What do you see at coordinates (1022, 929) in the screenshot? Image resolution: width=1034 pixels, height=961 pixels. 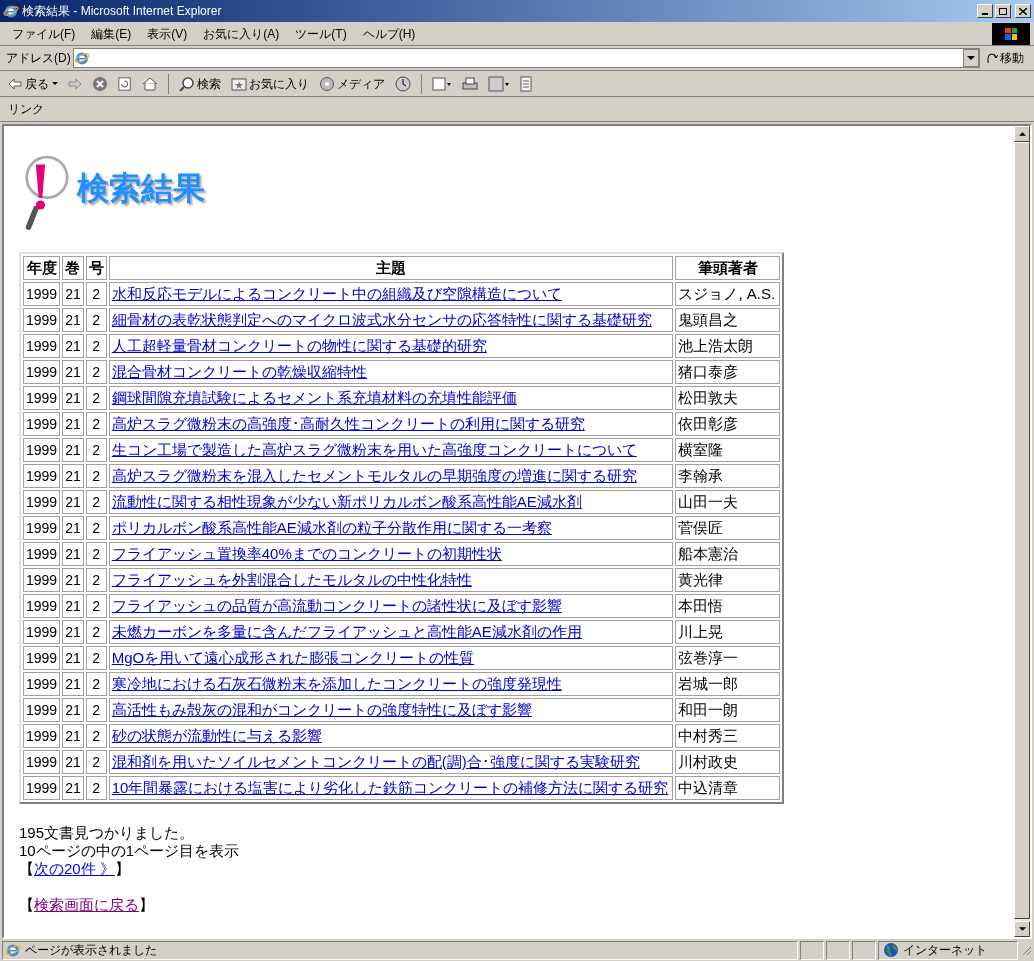 I see `scroll-down-arrow-icon` at bounding box center [1022, 929].